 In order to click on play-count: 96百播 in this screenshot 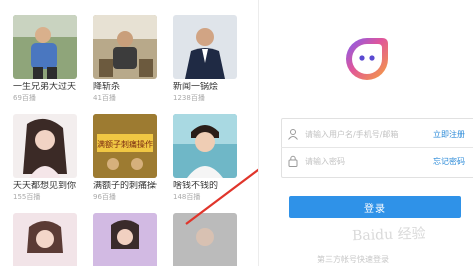, I will do `click(104, 197)`.